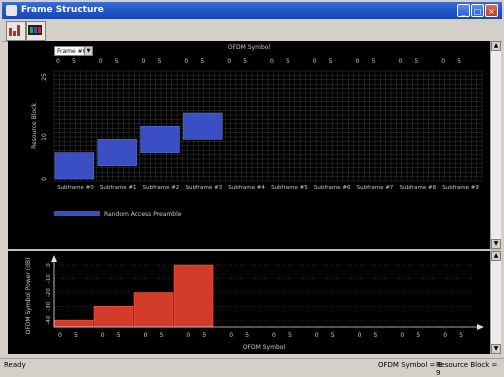 The width and height of the screenshot is (504, 377). What do you see at coordinates (44, 77) in the screenshot?
I see `ytick-label: 25` at bounding box center [44, 77].